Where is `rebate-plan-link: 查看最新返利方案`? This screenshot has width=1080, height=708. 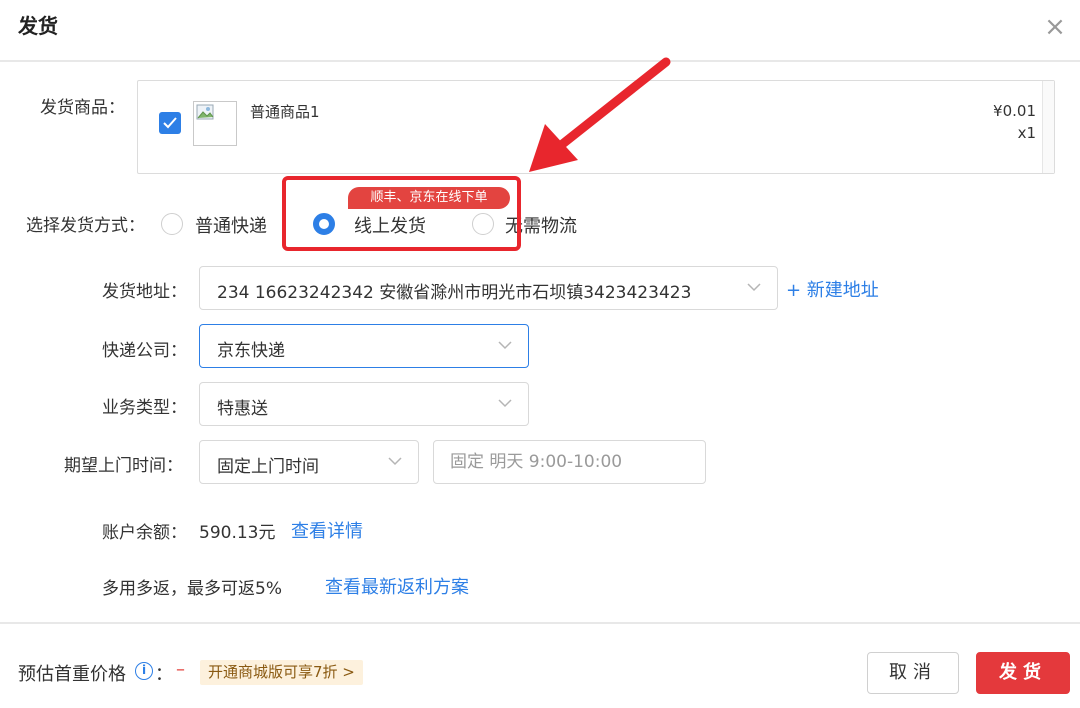 rebate-plan-link: 查看最新返利方案 is located at coordinates (397, 586).